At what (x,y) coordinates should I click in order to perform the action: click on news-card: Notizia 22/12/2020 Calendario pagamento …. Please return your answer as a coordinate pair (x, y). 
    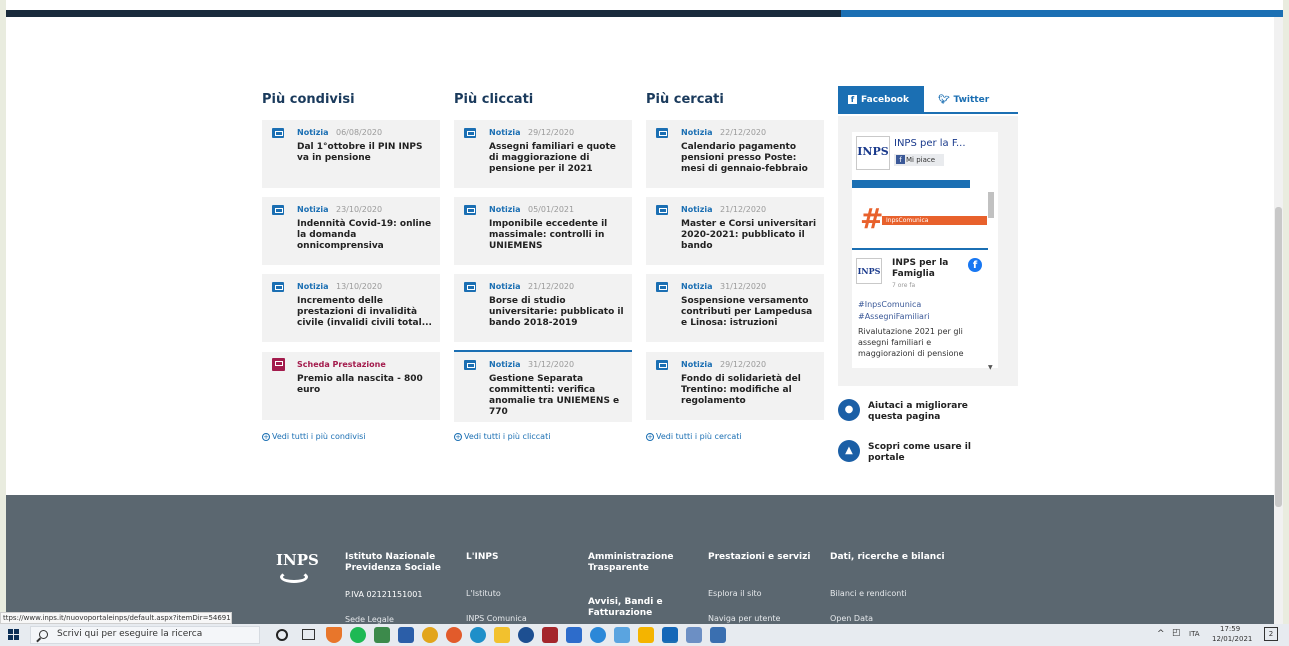
    Looking at the image, I should click on (735, 154).